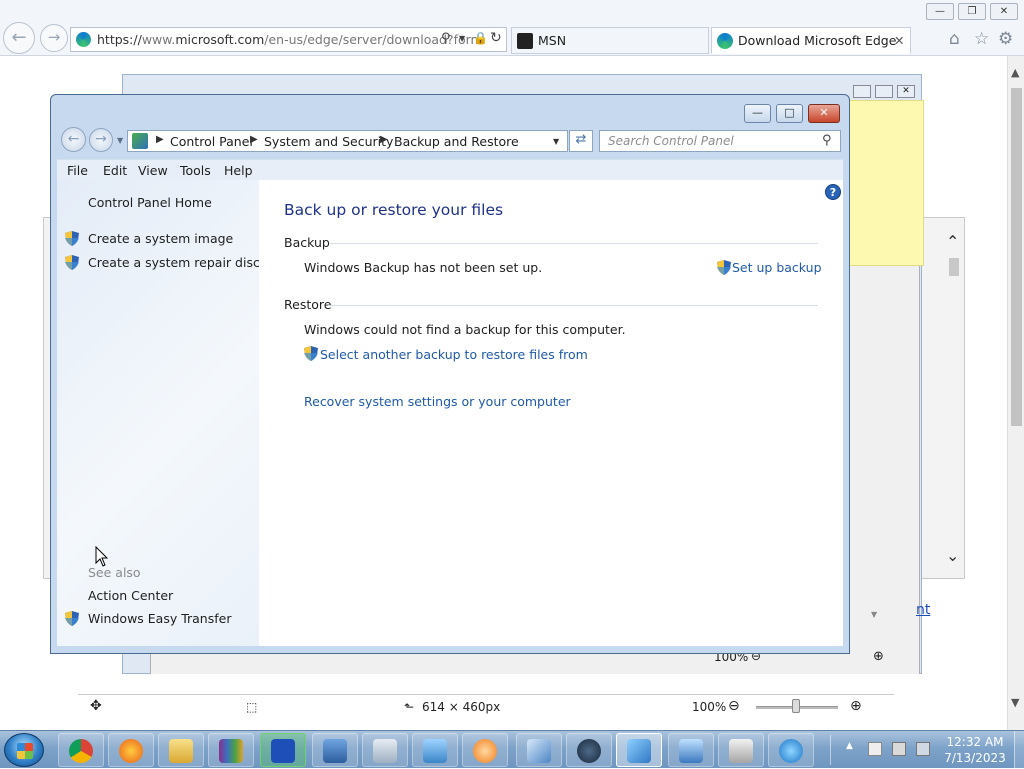 This screenshot has height=769, width=1024. Describe the element at coordinates (195, 170) in the screenshot. I see `menu-tools: Tools` at that location.